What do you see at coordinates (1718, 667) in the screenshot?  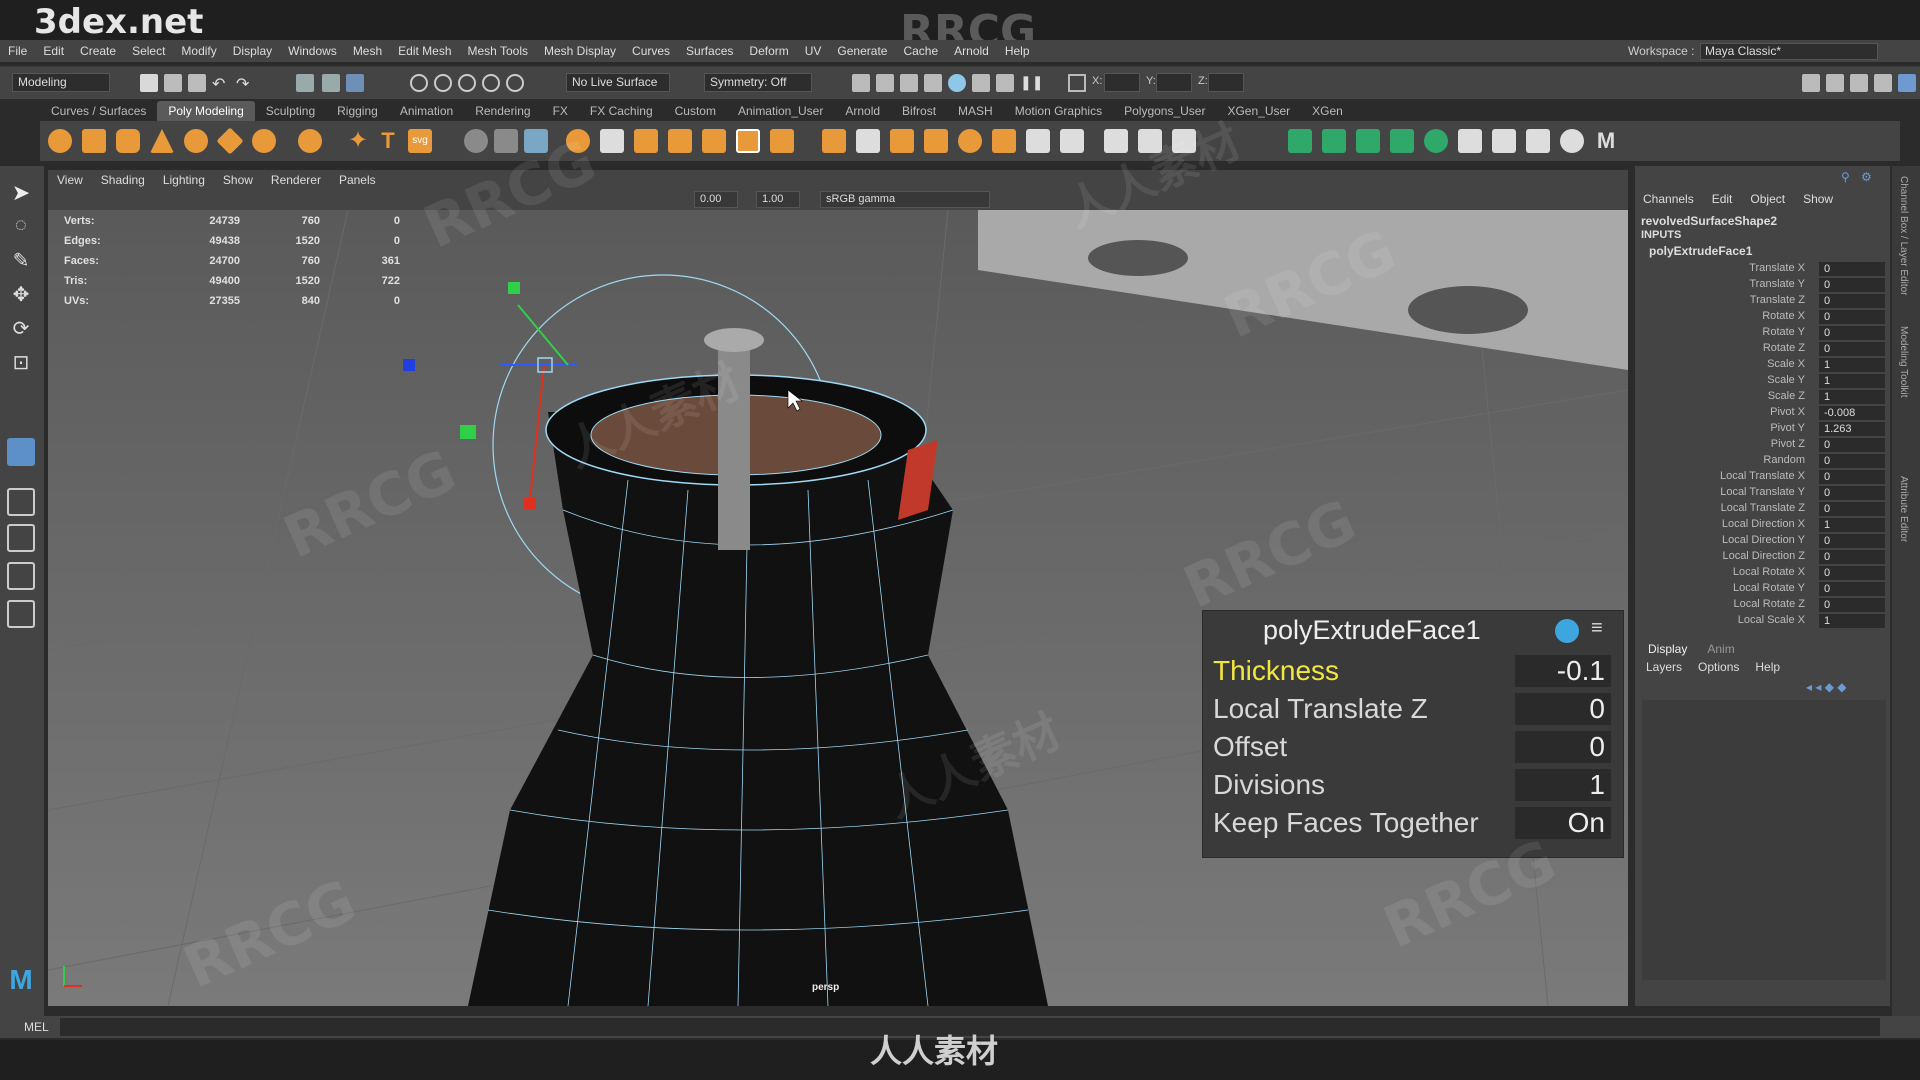 I see `layer-menu-options: Options` at bounding box center [1718, 667].